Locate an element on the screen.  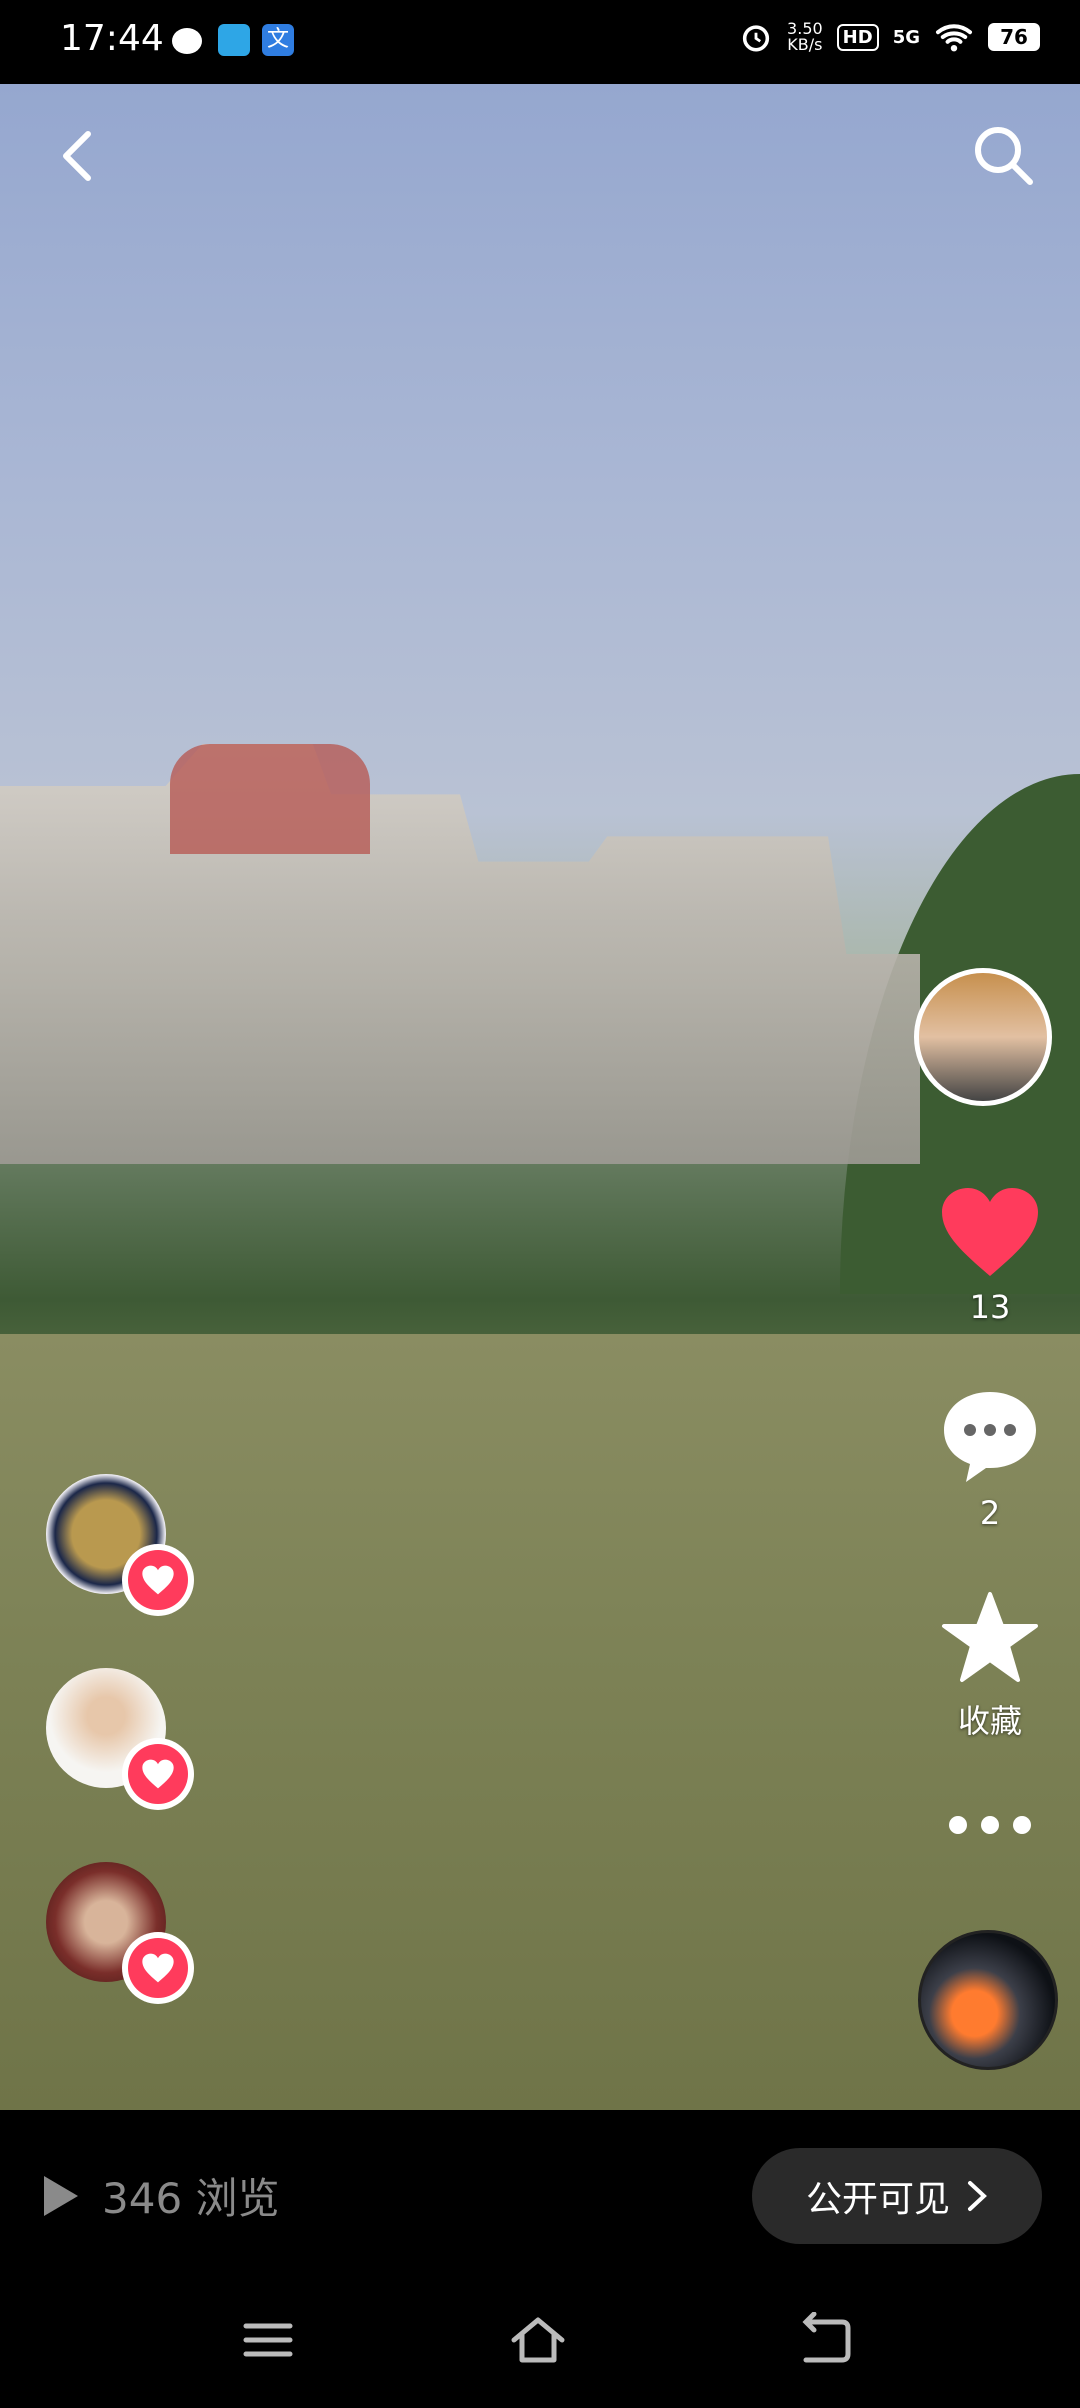
home-button is located at coordinates (538, 2340).